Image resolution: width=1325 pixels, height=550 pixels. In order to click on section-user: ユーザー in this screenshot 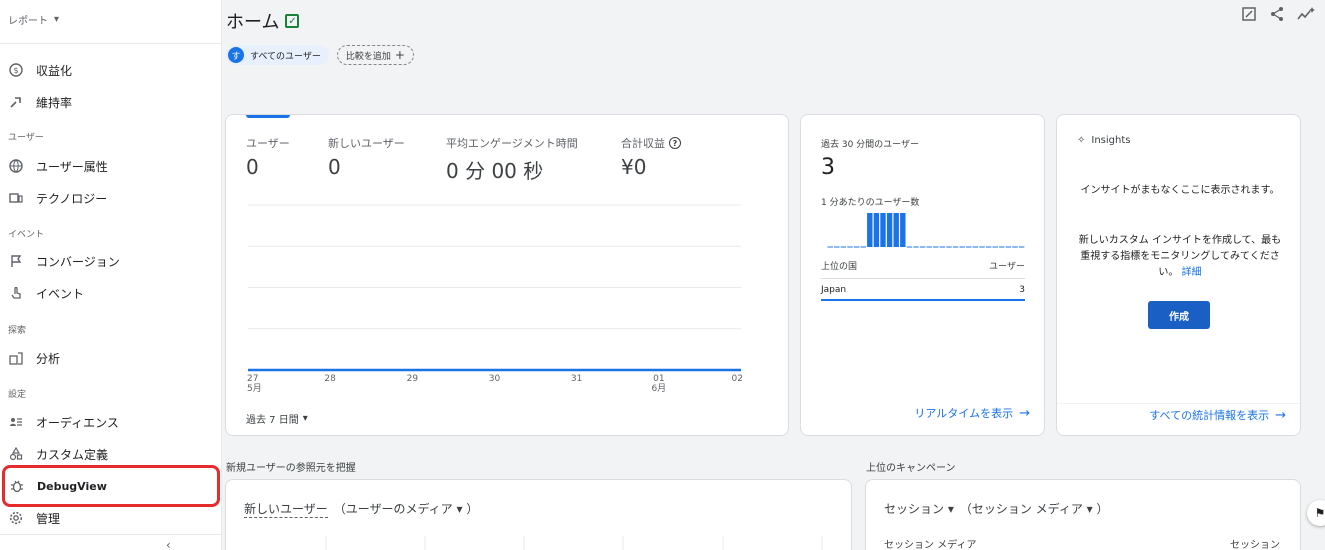, I will do `click(26, 138)`.